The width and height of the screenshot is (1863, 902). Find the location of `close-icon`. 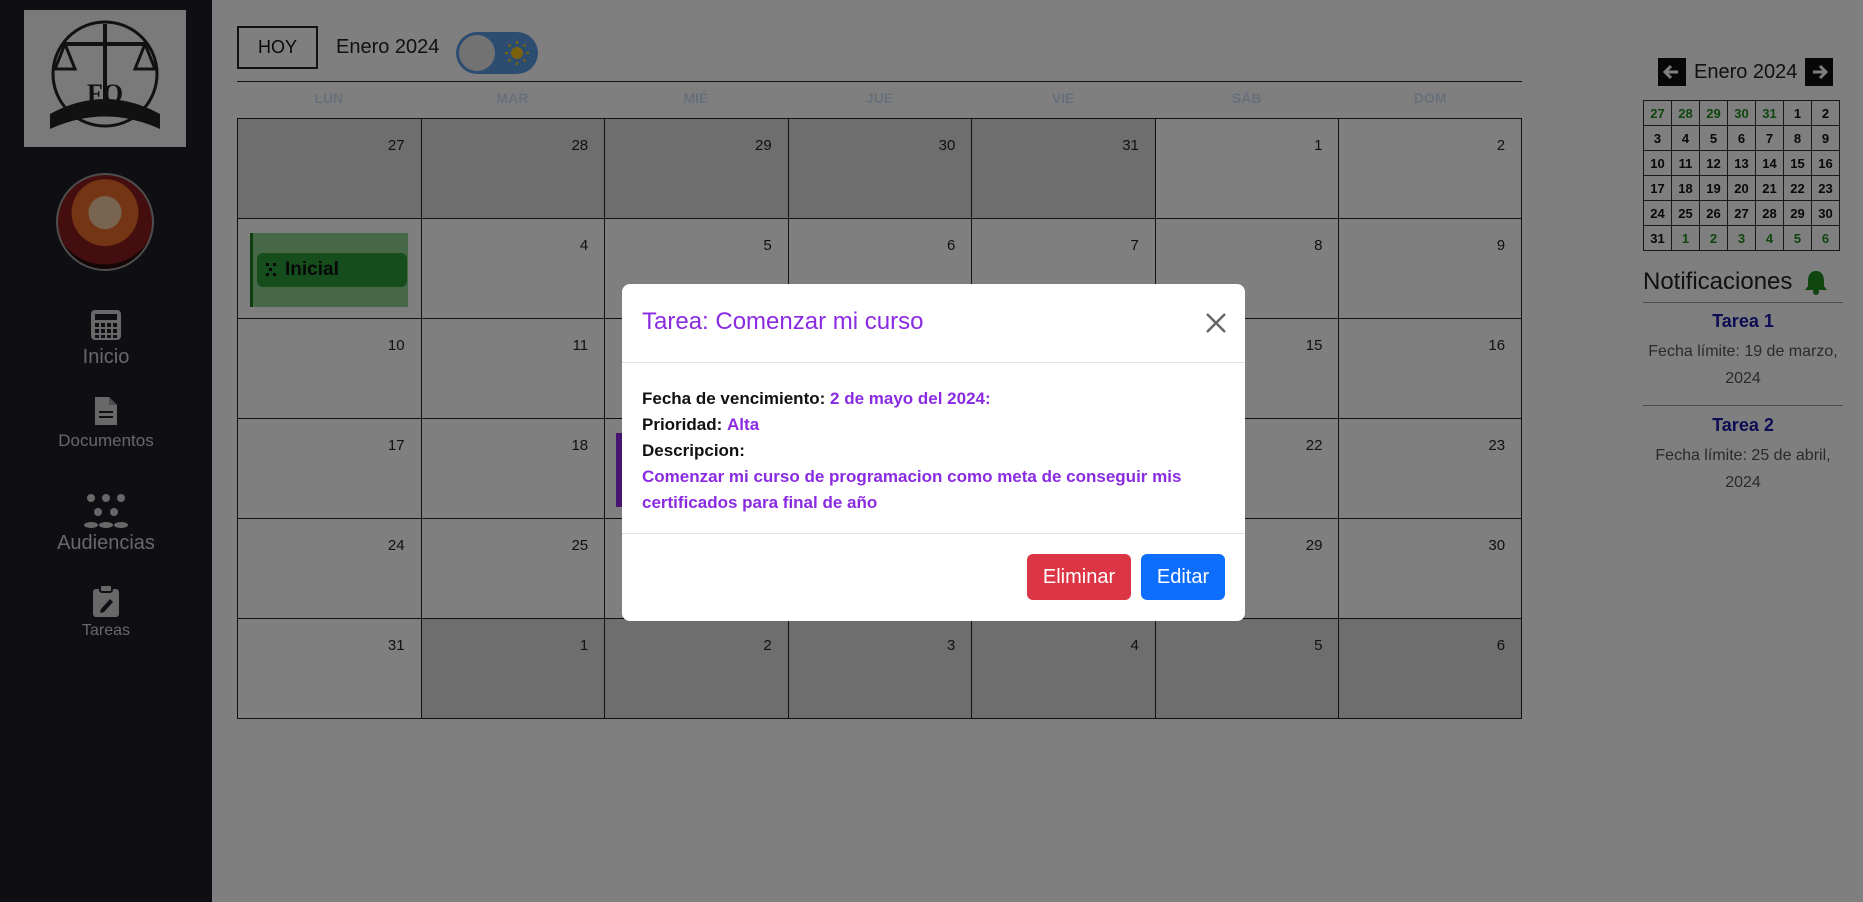

close-icon is located at coordinates (1216, 323).